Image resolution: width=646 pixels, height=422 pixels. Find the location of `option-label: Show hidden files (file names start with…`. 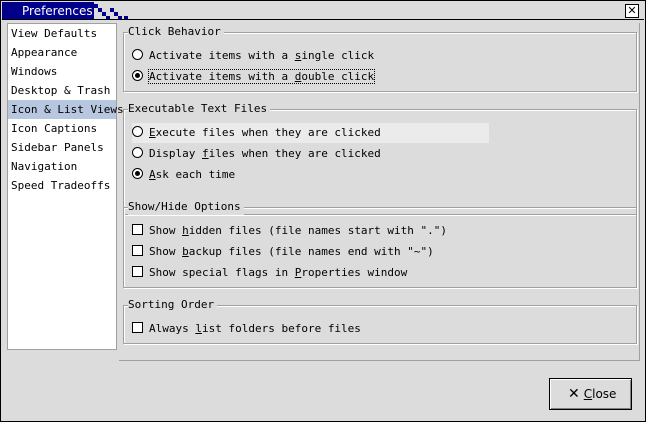

option-label: Show hidden files (file names start with… is located at coordinates (298, 230).